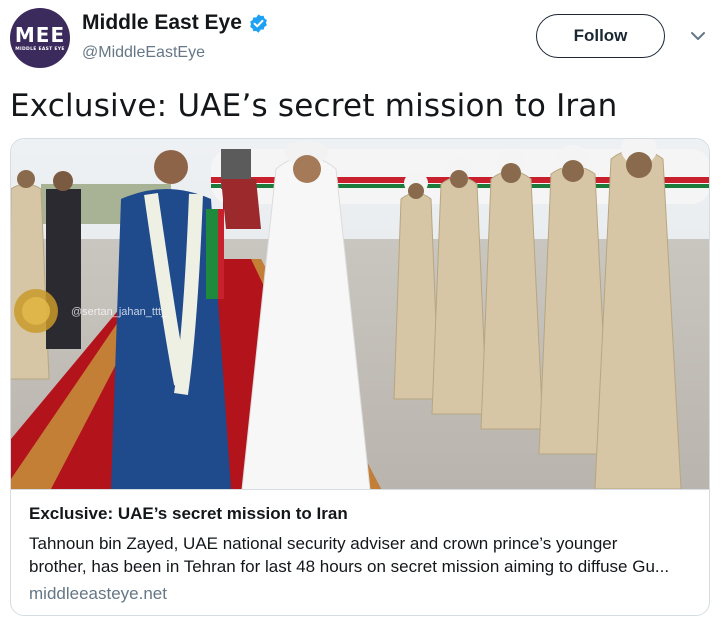 This screenshot has height=629, width=722. I want to click on avatar: MEE MIDDLE EAST EYE, so click(40, 38).